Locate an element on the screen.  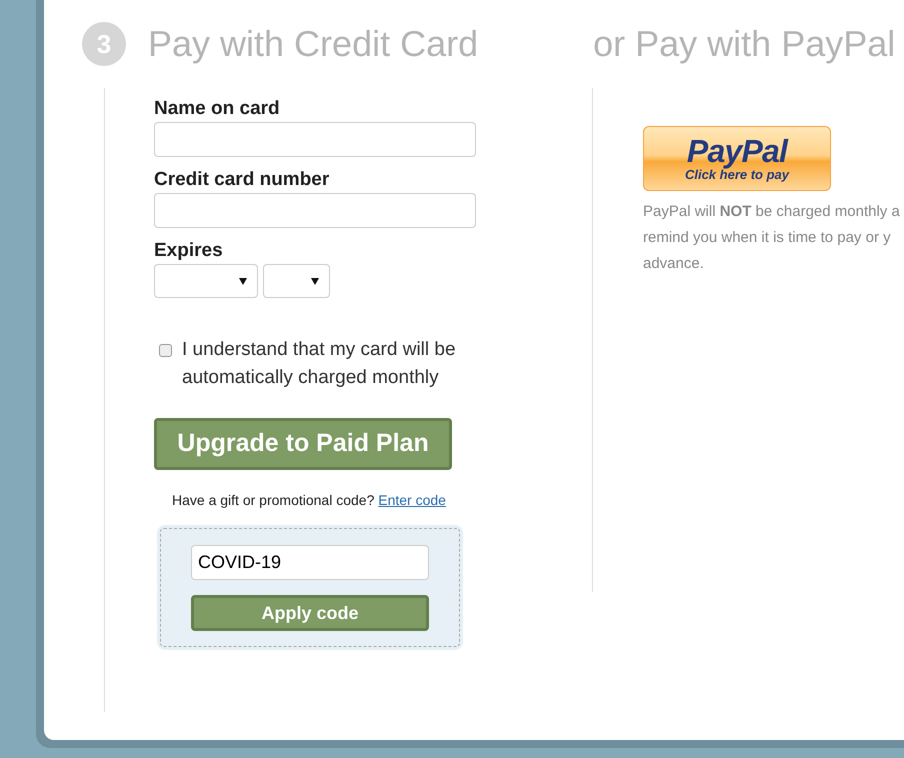
month-select is located at coordinates (206, 281).